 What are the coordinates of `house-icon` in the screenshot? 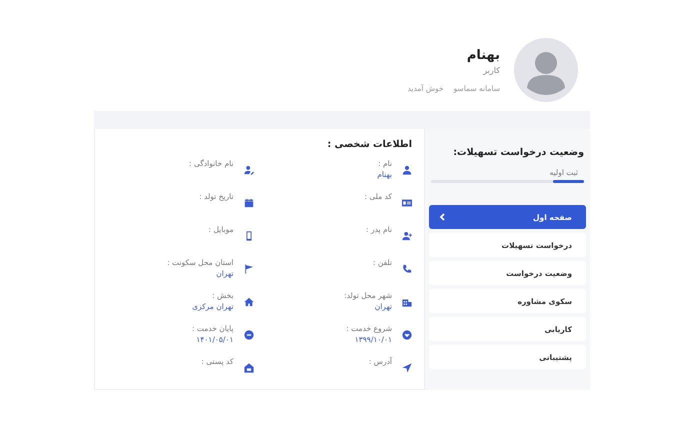 It's located at (249, 302).